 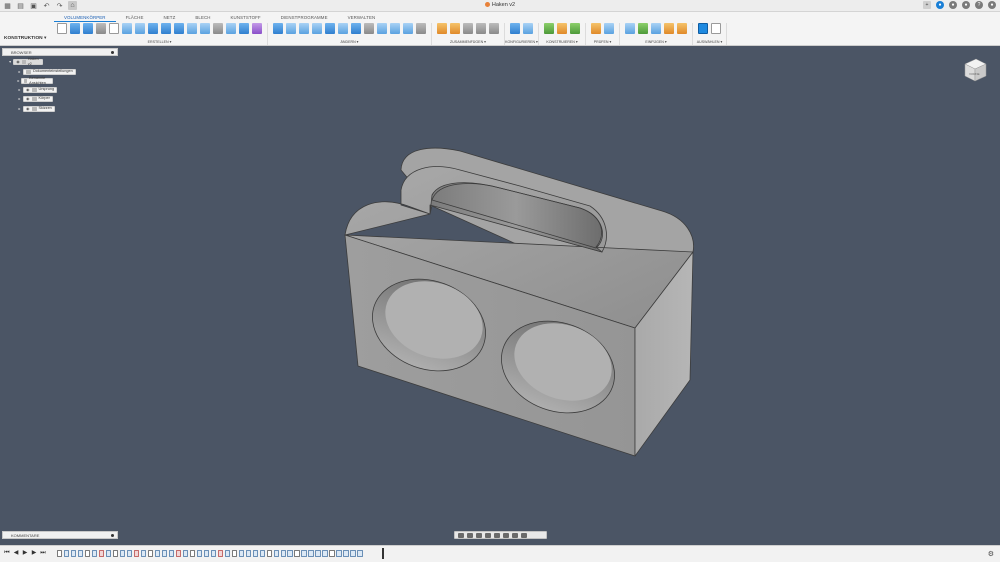 I want to click on comments-panel-header: KOMMENTARE, so click(x=60, y=535).